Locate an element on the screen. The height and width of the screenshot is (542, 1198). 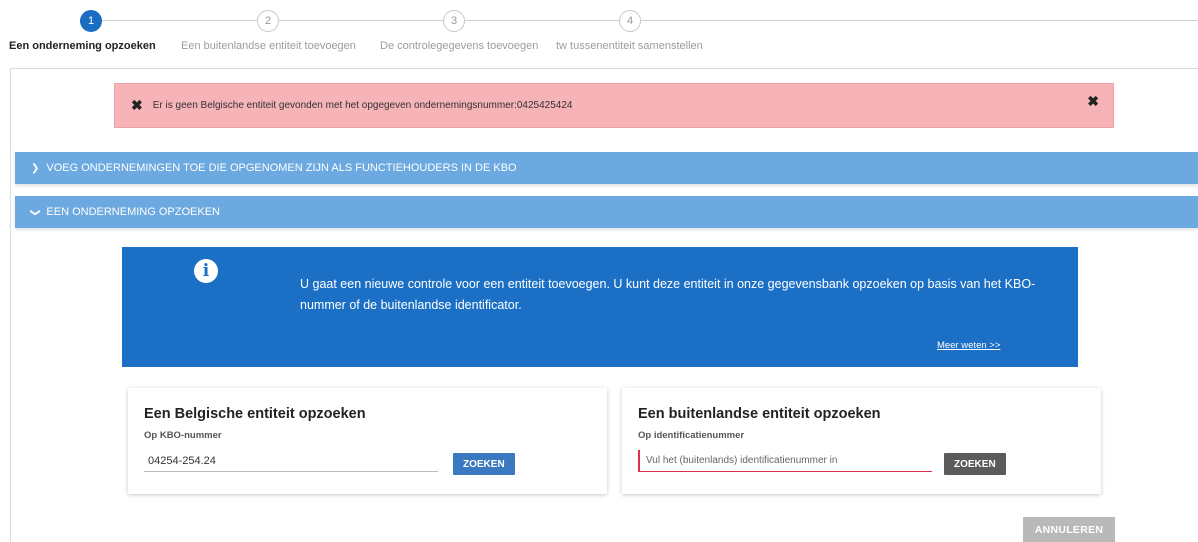
step-1-number: 1 is located at coordinates (91, 21).